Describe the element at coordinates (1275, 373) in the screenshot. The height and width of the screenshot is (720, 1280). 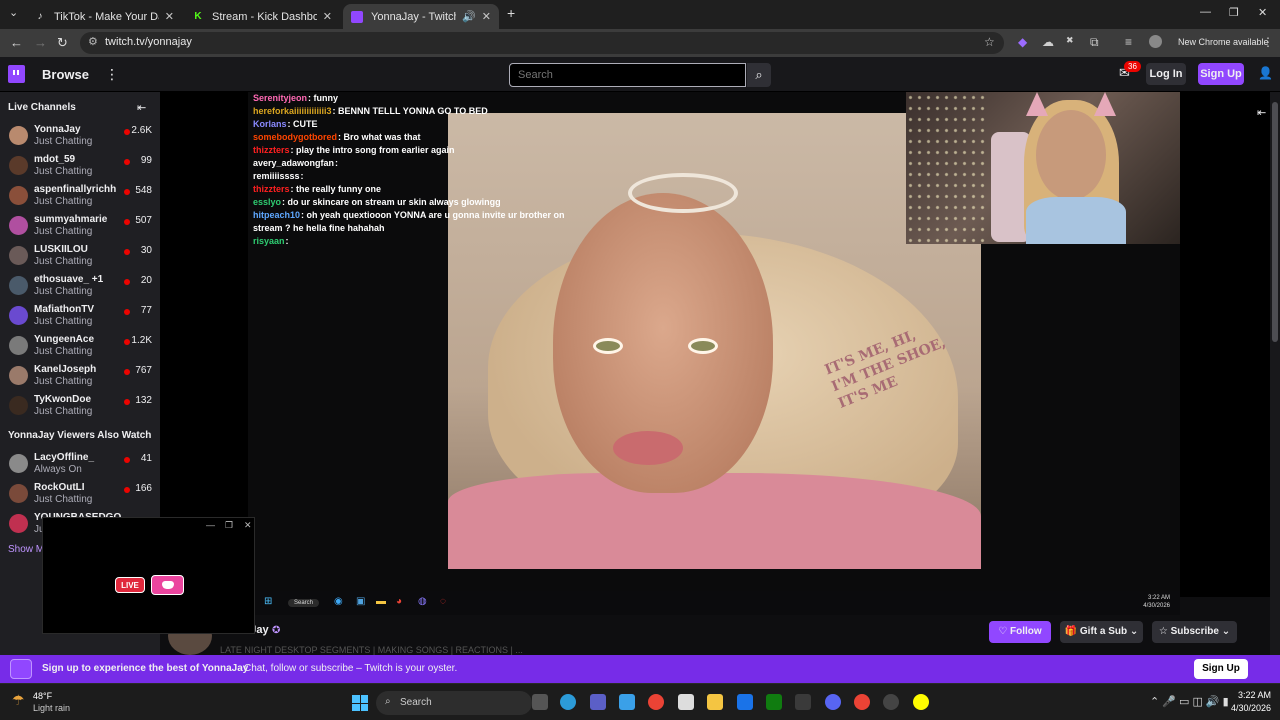
I see `page-scrollbar` at that location.